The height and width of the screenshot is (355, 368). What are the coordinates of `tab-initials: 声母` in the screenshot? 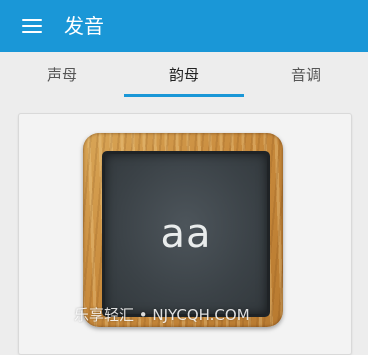 It's located at (62, 75).